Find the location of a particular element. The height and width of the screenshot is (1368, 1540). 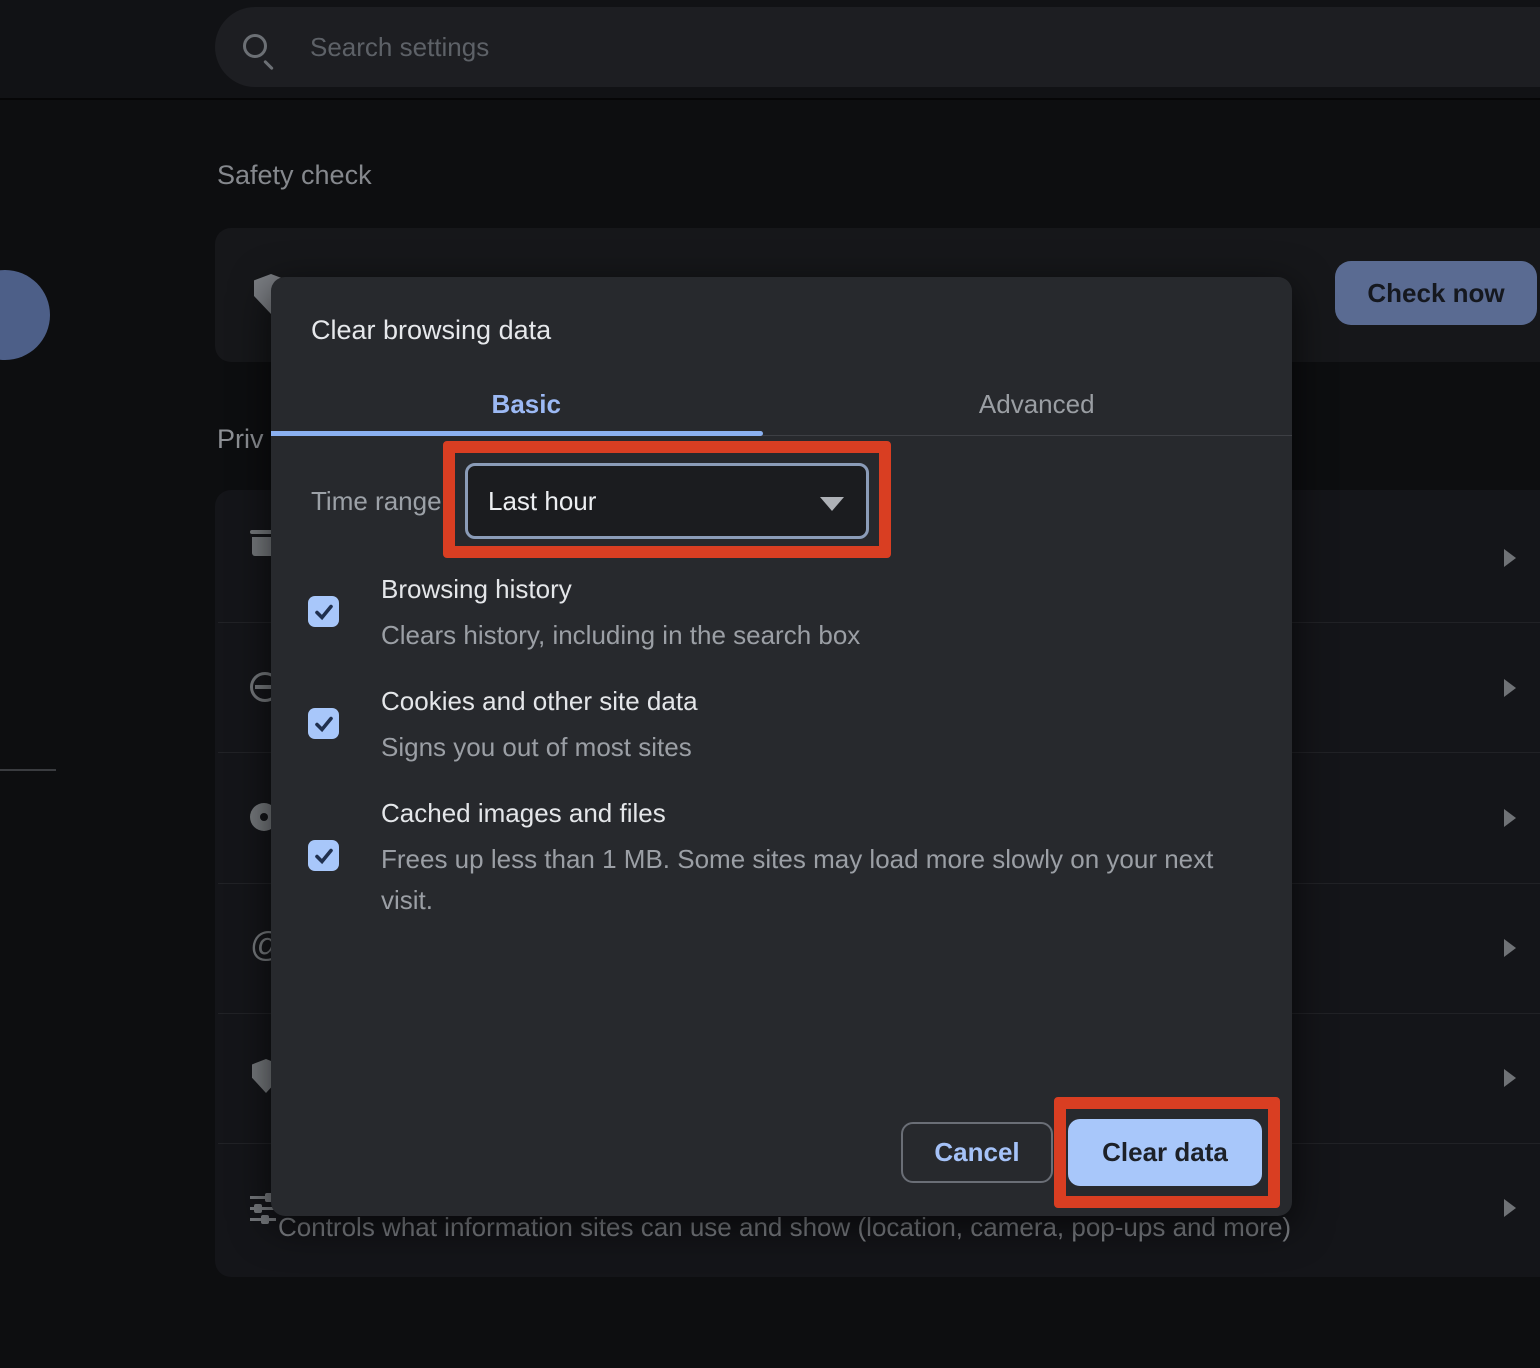

cookies-checkbox is located at coordinates (323, 723).